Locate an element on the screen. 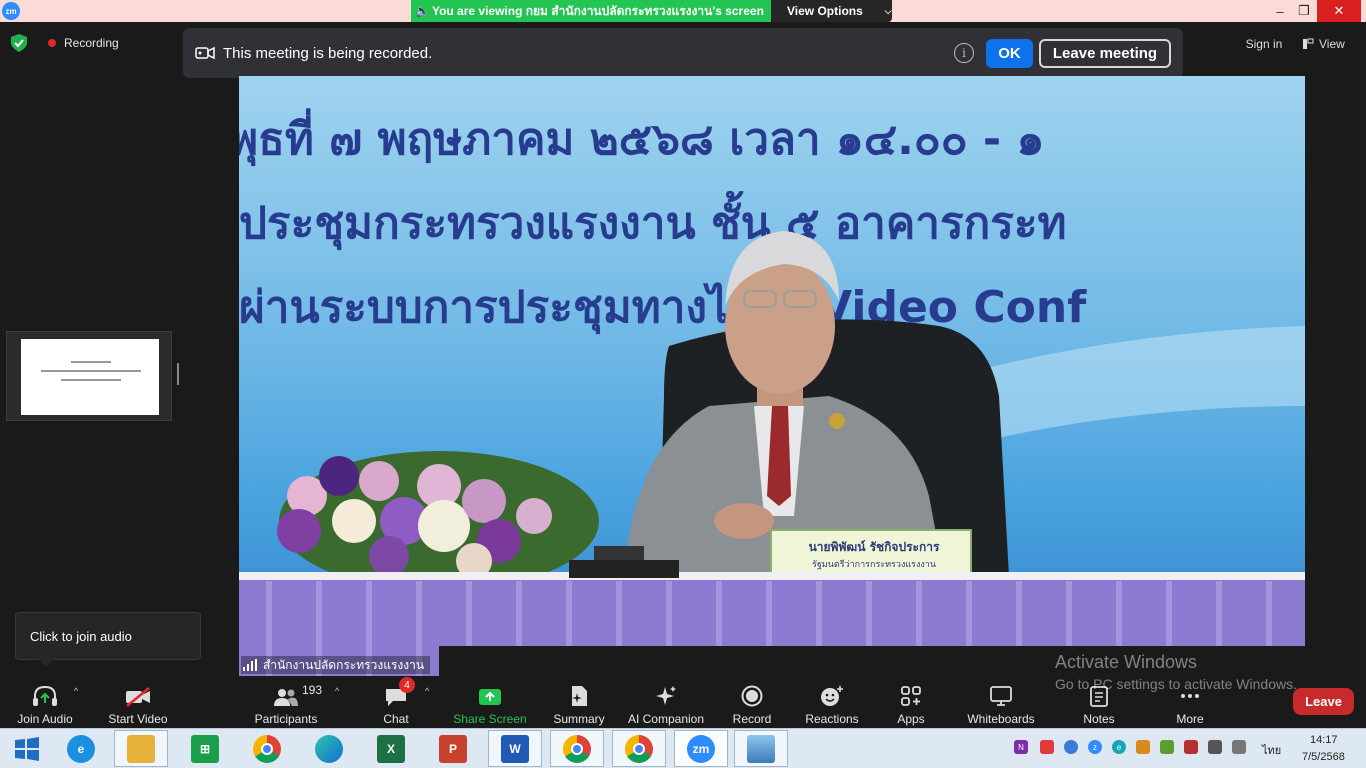  taskbar-chrome is located at coordinates (267, 748).